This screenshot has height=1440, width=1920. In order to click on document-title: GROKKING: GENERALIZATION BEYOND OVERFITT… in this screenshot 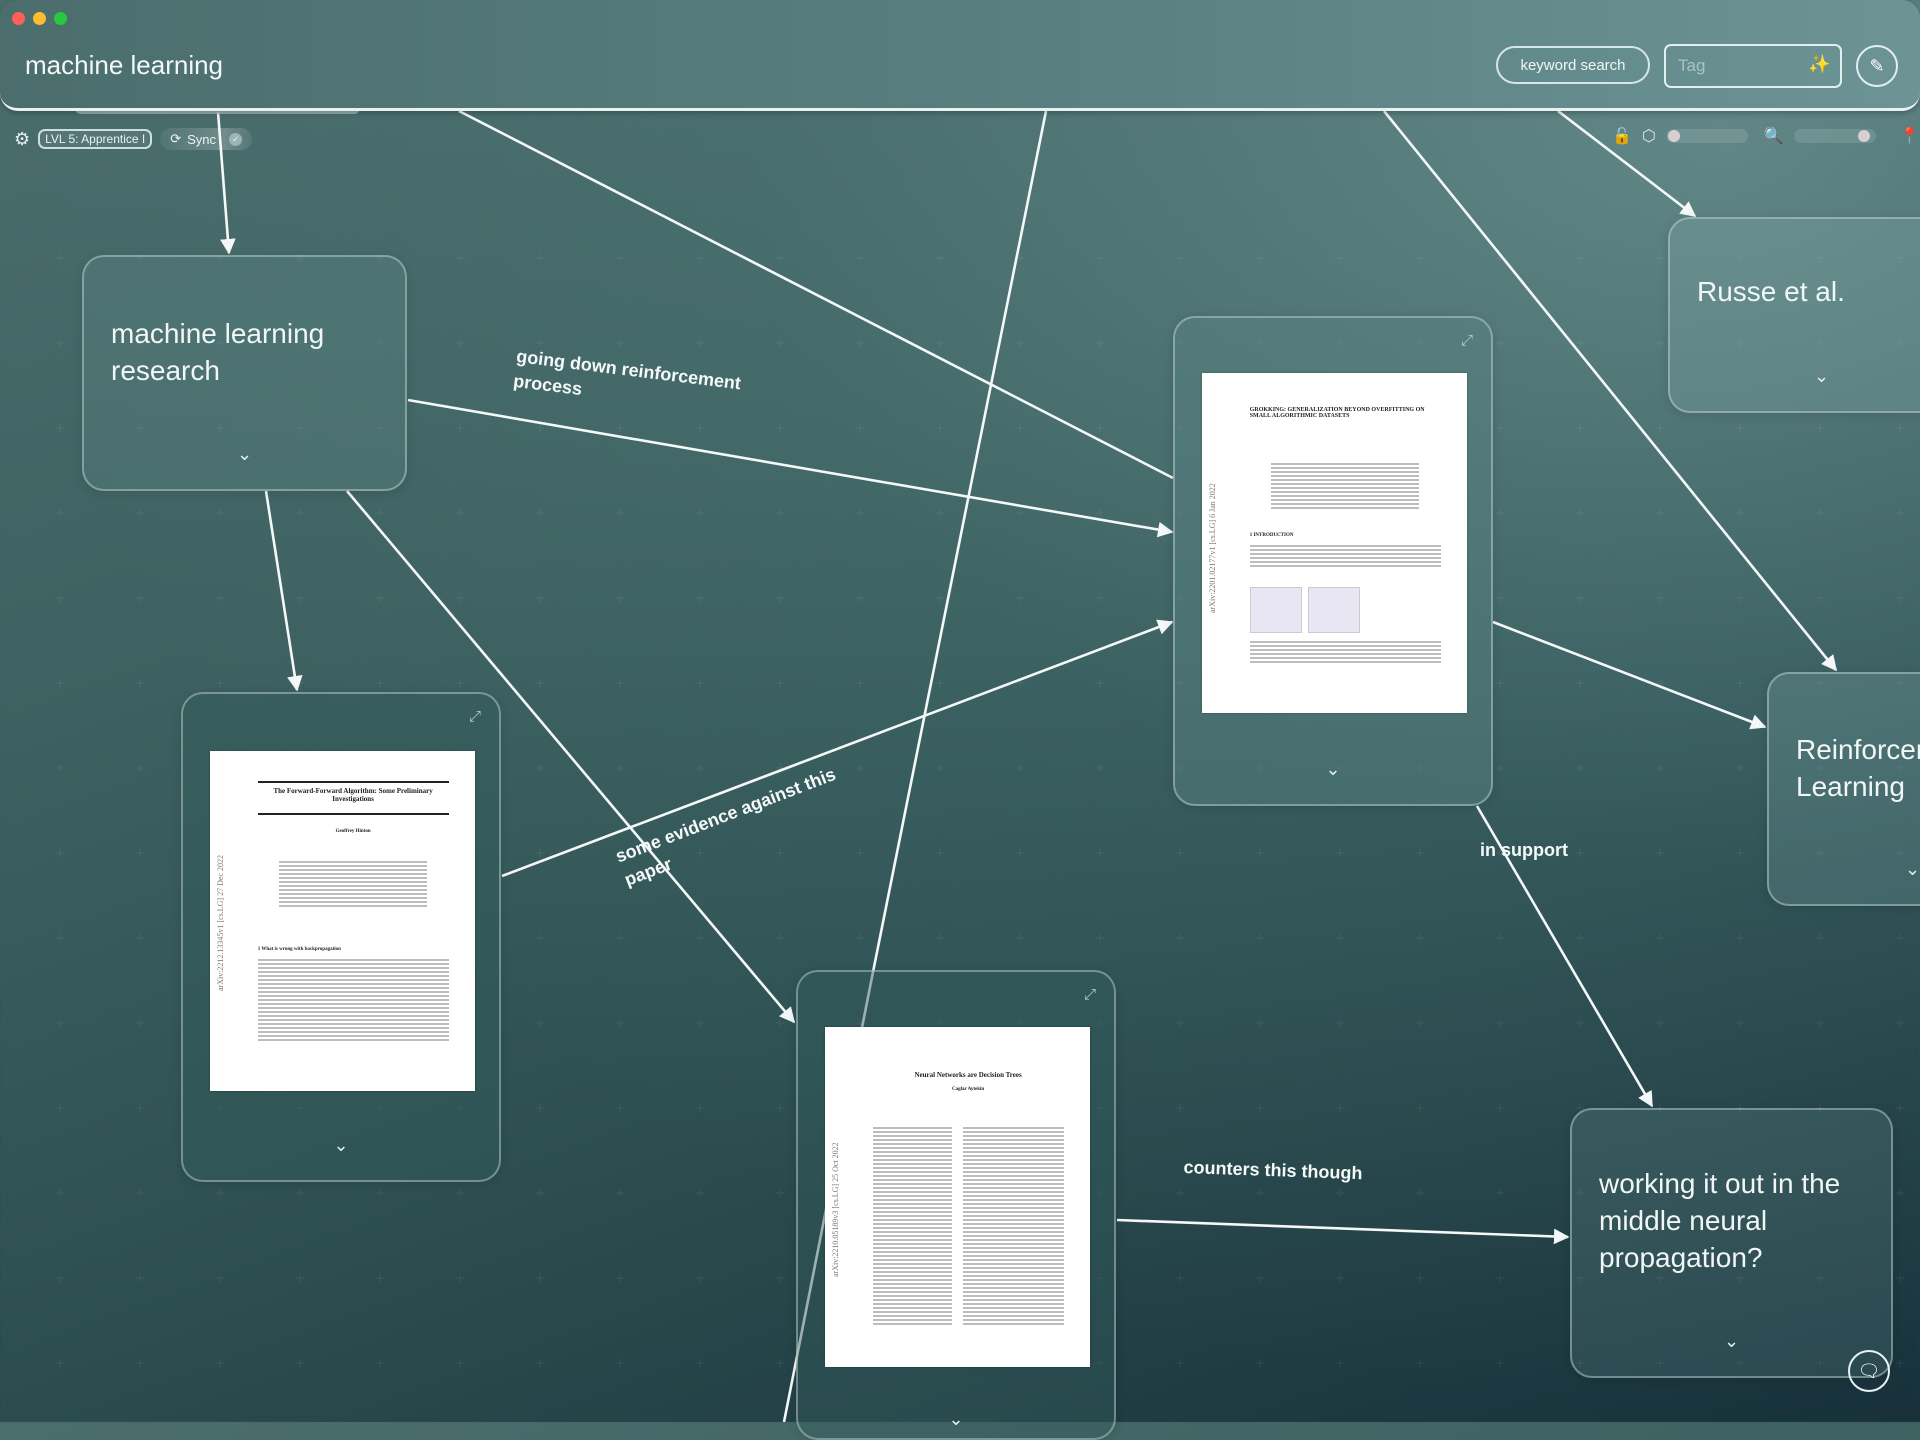, I will do `click(1337, 413)`.